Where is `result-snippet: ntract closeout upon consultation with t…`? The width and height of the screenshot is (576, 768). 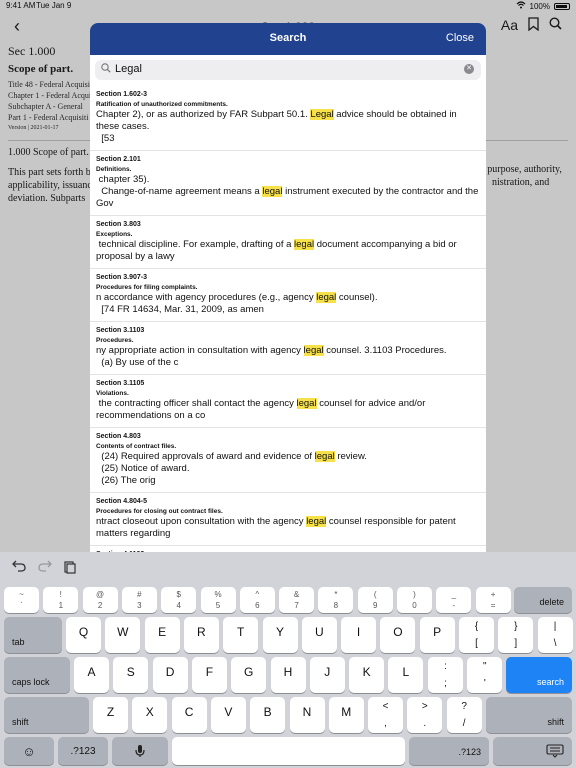
result-snippet: ntract closeout upon consultation with t… is located at coordinates (277, 527).